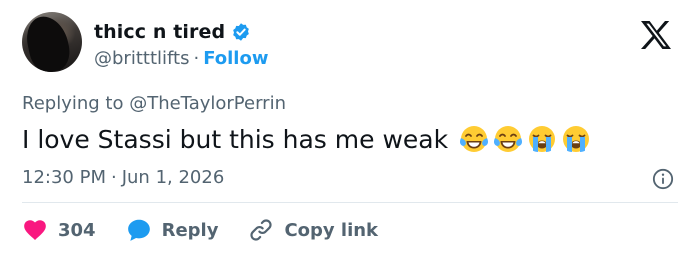 This screenshot has width=700, height=256. Describe the element at coordinates (663, 179) in the screenshot. I see `info-icon` at that location.